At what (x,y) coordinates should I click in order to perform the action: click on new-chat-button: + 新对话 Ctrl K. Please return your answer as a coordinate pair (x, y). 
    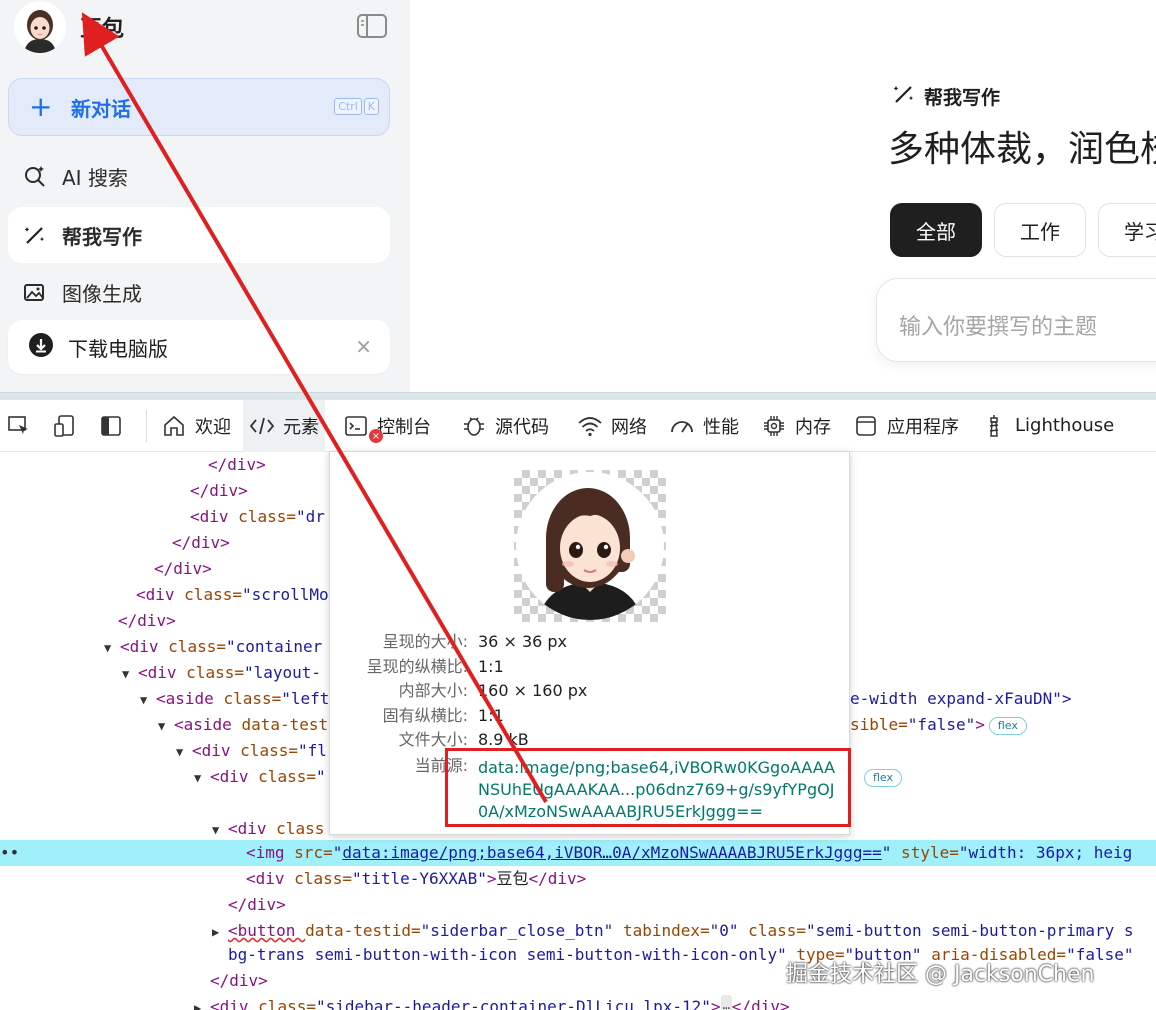
    Looking at the image, I should click on (199, 107).